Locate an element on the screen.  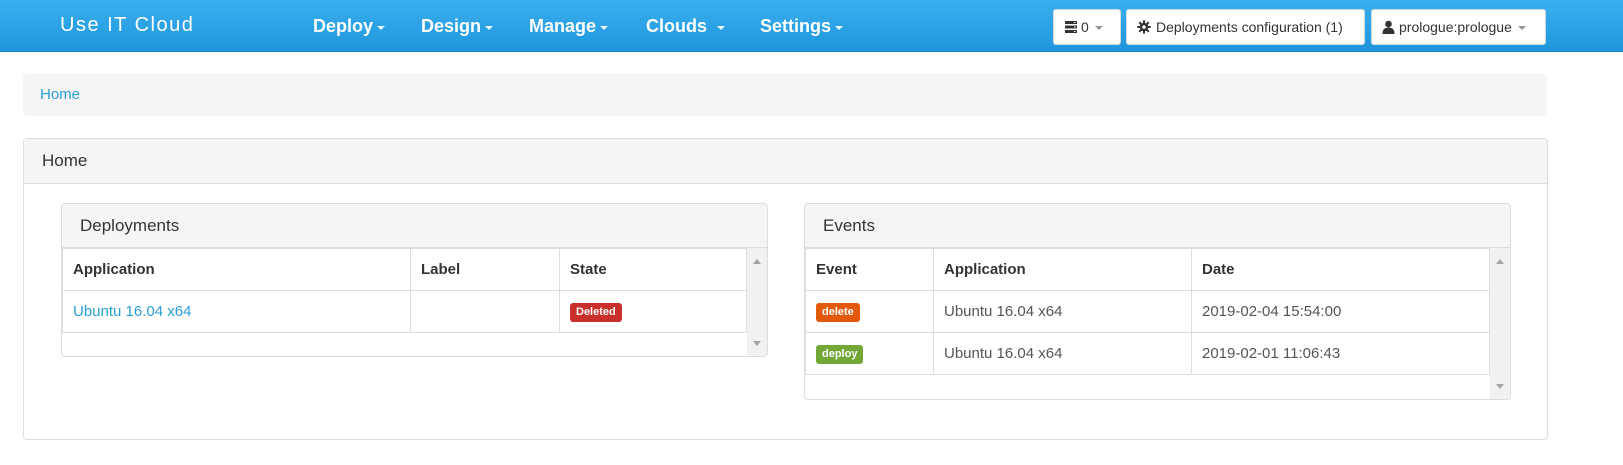
deployments-scrollbar is located at coordinates (757, 302).